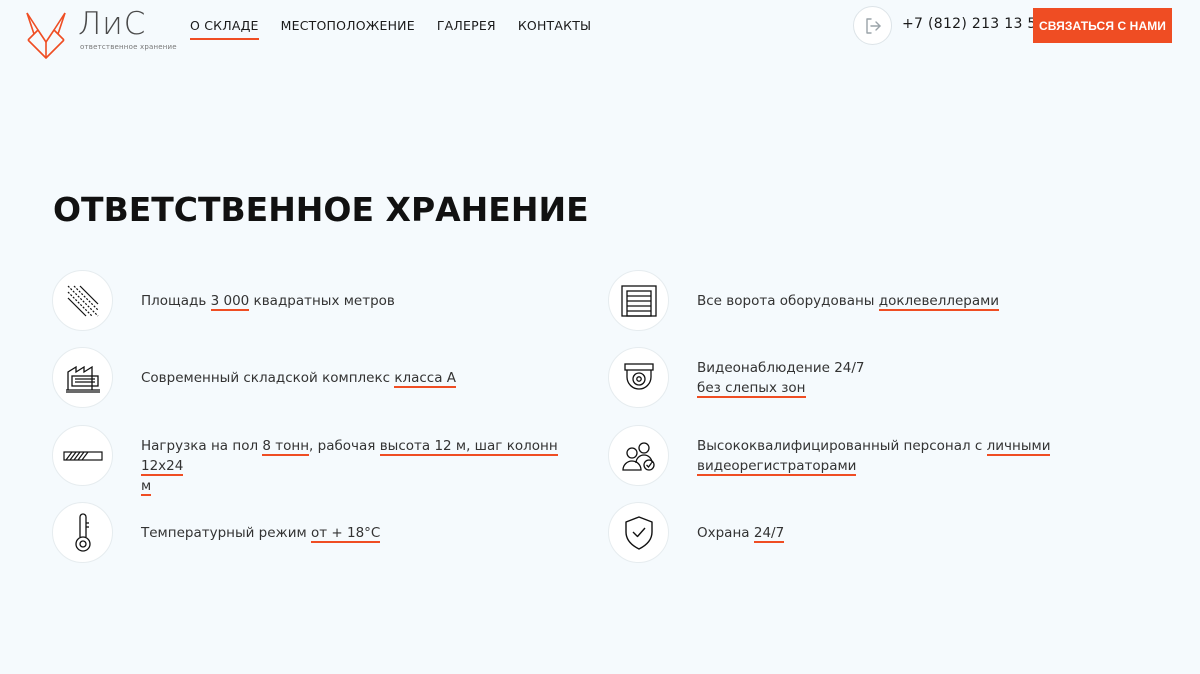 The image size is (1200, 674). I want to click on feature-highlight: от + 18°С, so click(345, 534).